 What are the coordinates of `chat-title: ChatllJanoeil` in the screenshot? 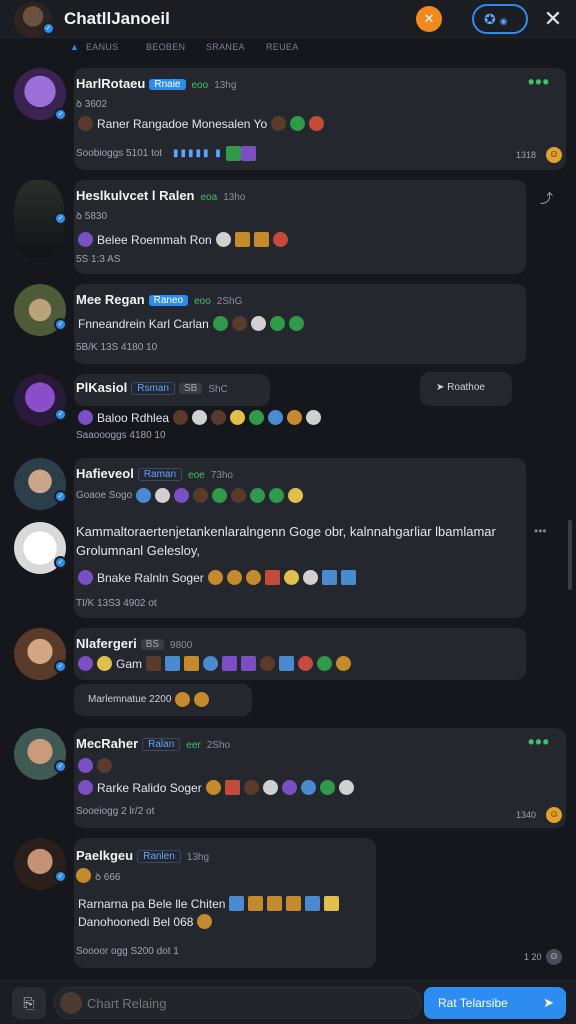 It's located at (117, 18).